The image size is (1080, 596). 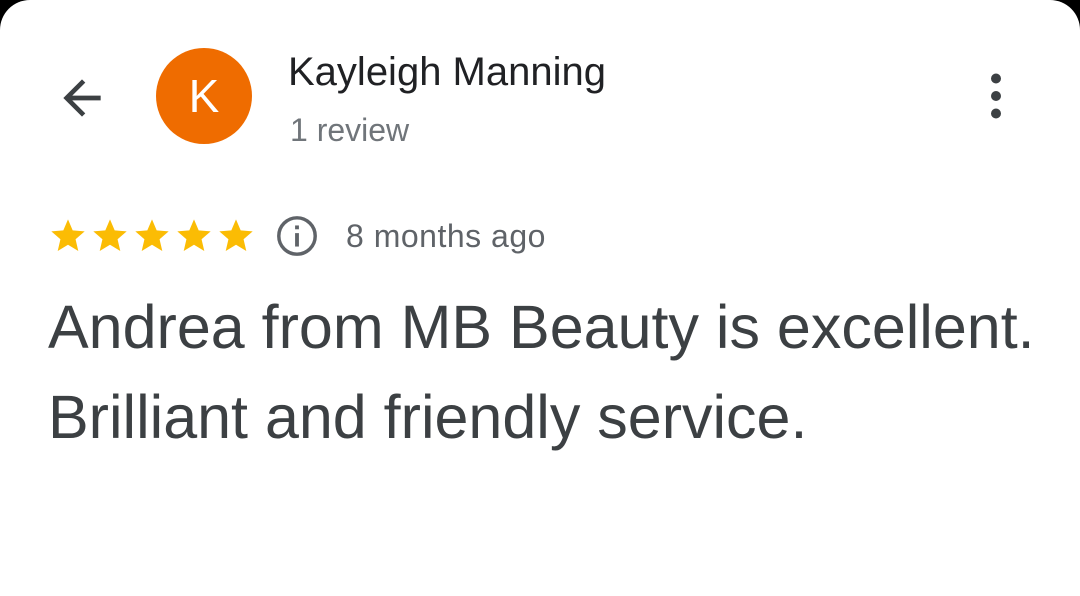 I want to click on avatar: K, so click(x=204, y=96).